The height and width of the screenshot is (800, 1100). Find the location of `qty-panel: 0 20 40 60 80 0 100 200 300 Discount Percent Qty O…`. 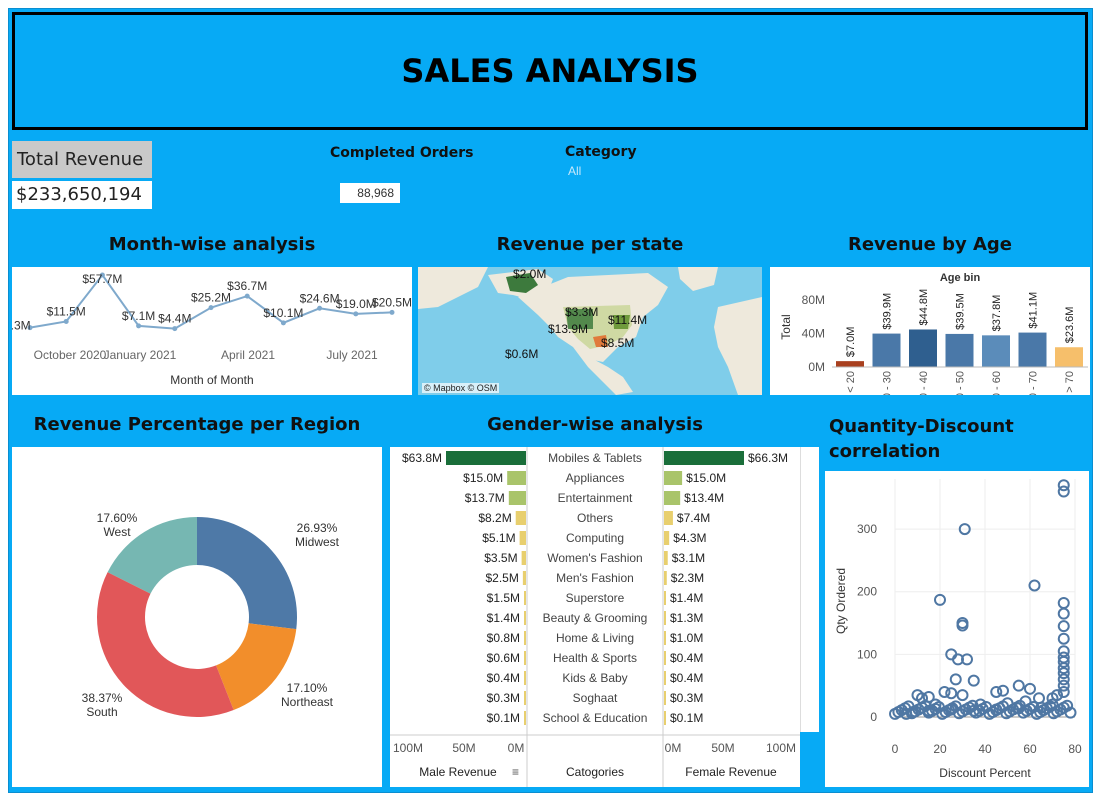

qty-panel: 0 20 40 60 80 0 100 200 300 Discount Percent Qty O… is located at coordinates (957, 629).